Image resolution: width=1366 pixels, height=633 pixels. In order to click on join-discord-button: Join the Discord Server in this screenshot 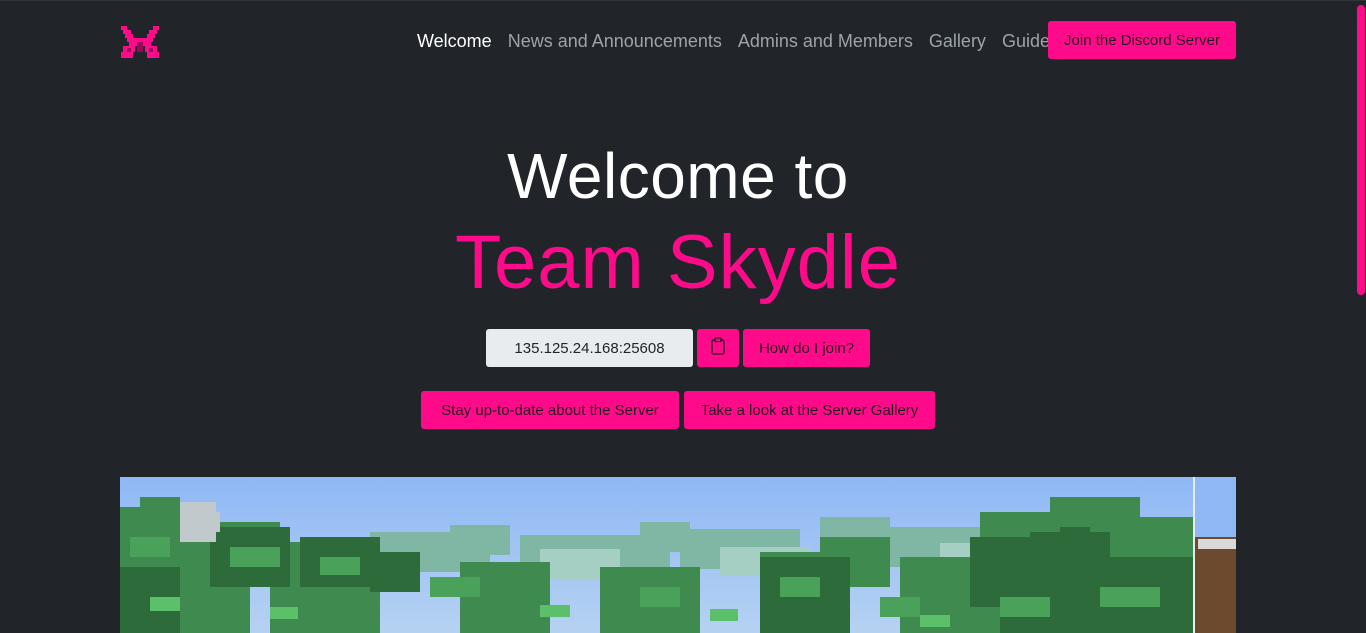, I will do `click(1142, 40)`.